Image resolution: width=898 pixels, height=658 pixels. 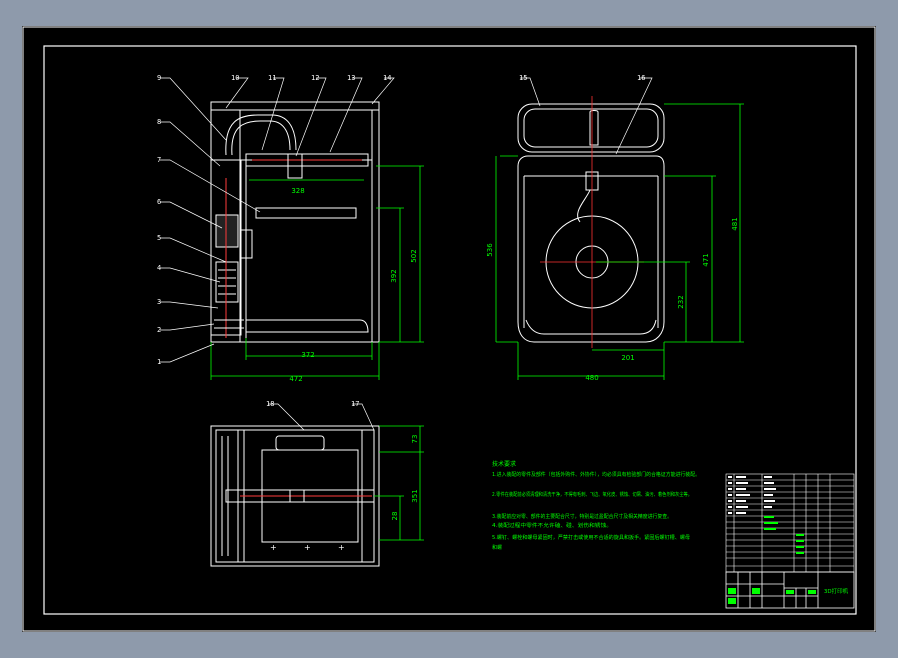 I want to click on note-5: 5.螺钉、螺栓和螺母紧固时，严禁打击或使用不合适的旋具和扳手。紧固后螺钉槽、螺母, so click(x=591, y=537).